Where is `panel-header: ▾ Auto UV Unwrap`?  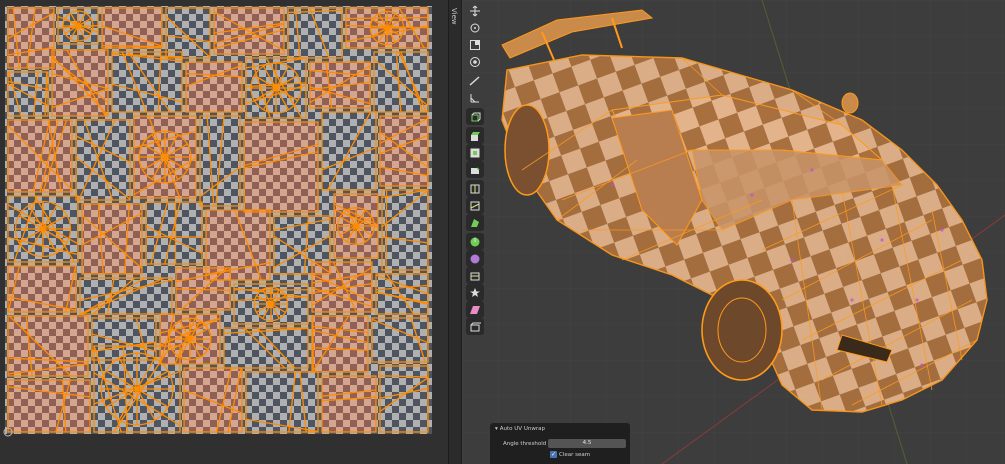 panel-header: ▾ Auto UV Unwrap is located at coordinates (520, 429).